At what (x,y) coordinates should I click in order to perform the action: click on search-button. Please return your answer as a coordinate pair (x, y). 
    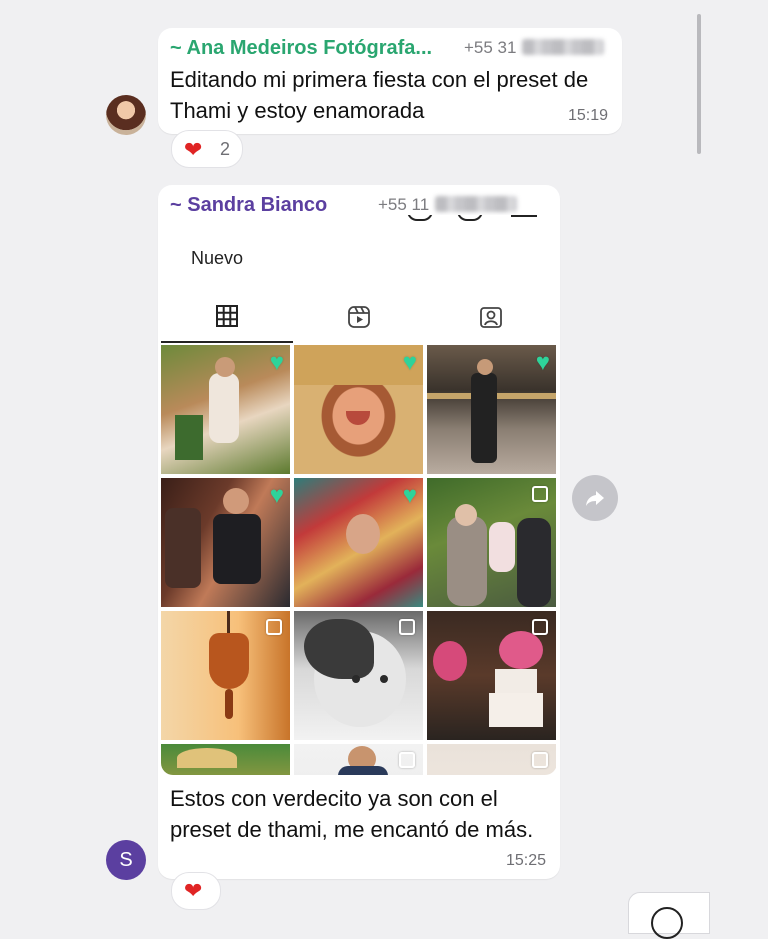
    Looking at the image, I should click on (669, 915).